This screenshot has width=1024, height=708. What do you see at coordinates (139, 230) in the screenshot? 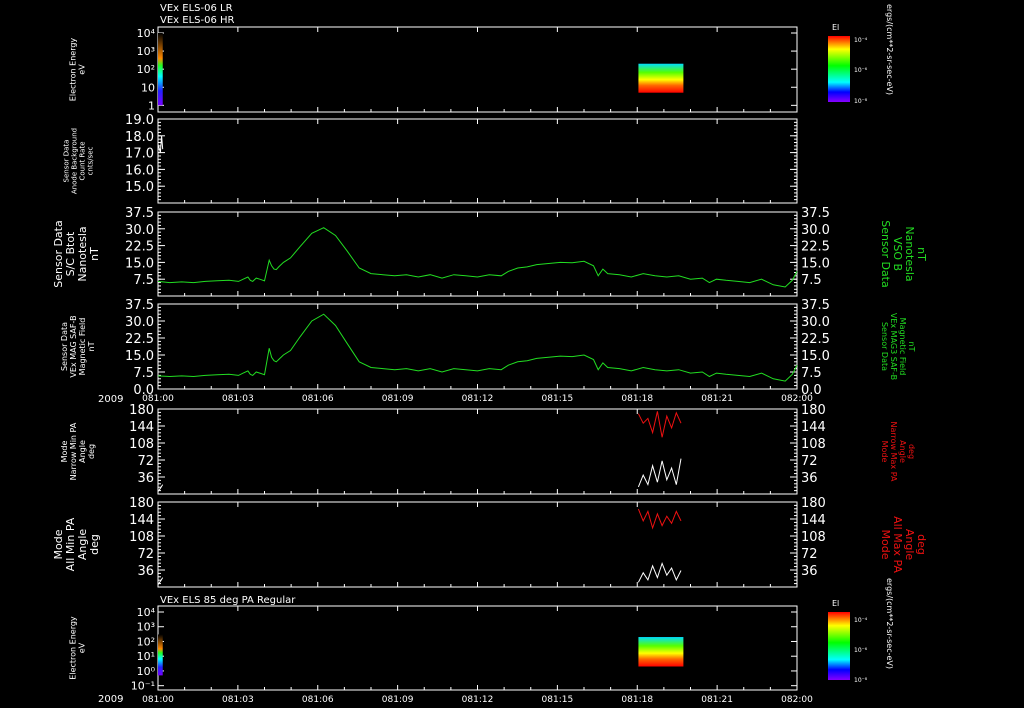
I see `btot-ytick-label: 30.0` at bounding box center [139, 230].